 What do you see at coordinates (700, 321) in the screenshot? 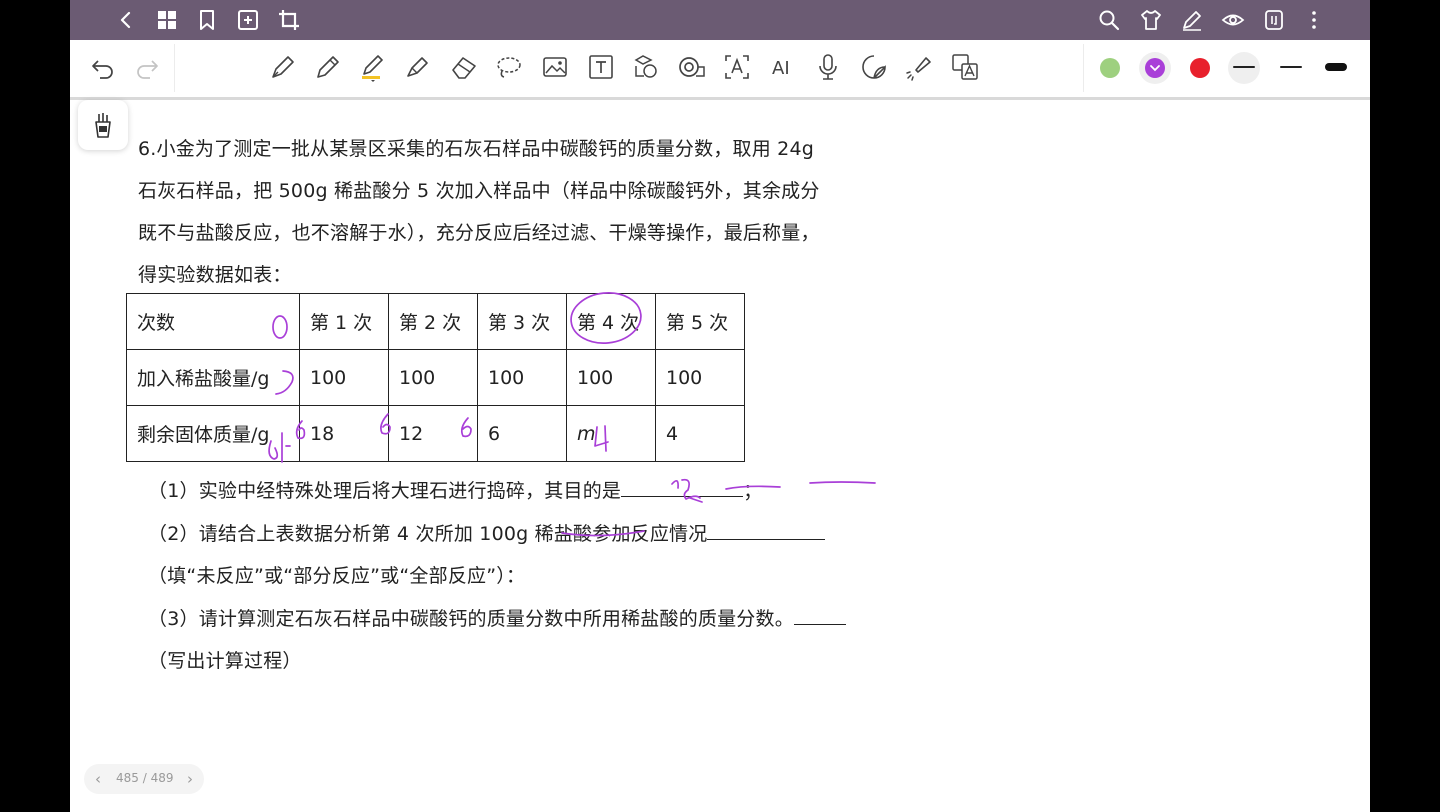
I see `table-cell: 第 5 次` at bounding box center [700, 321].